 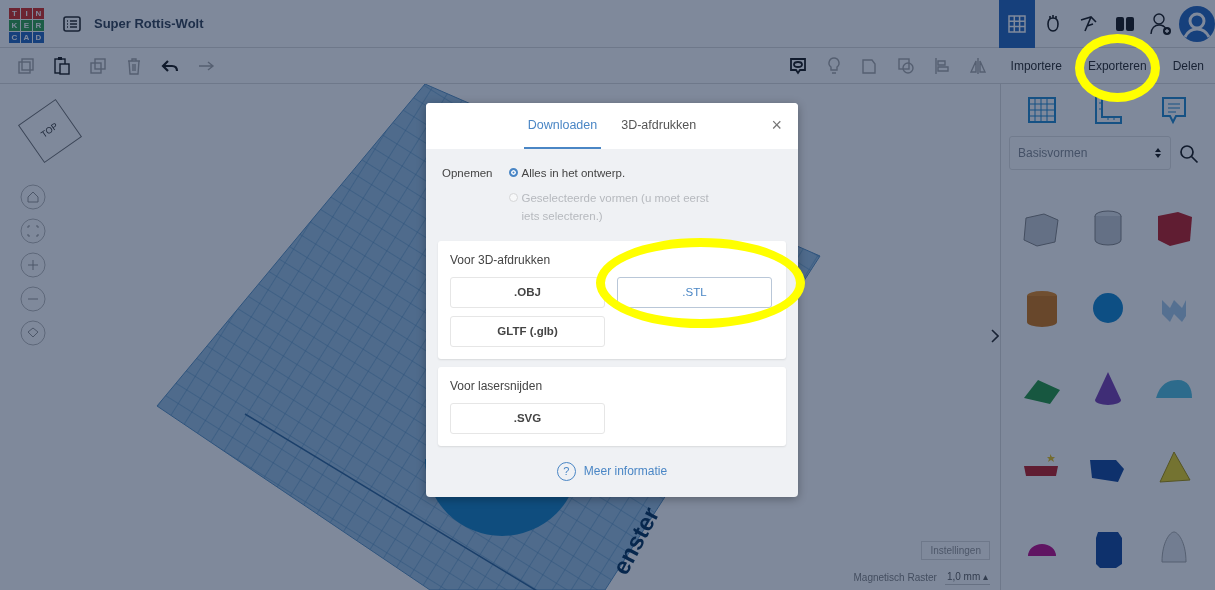 I want to click on mirror-icon, so click(x=977, y=65).